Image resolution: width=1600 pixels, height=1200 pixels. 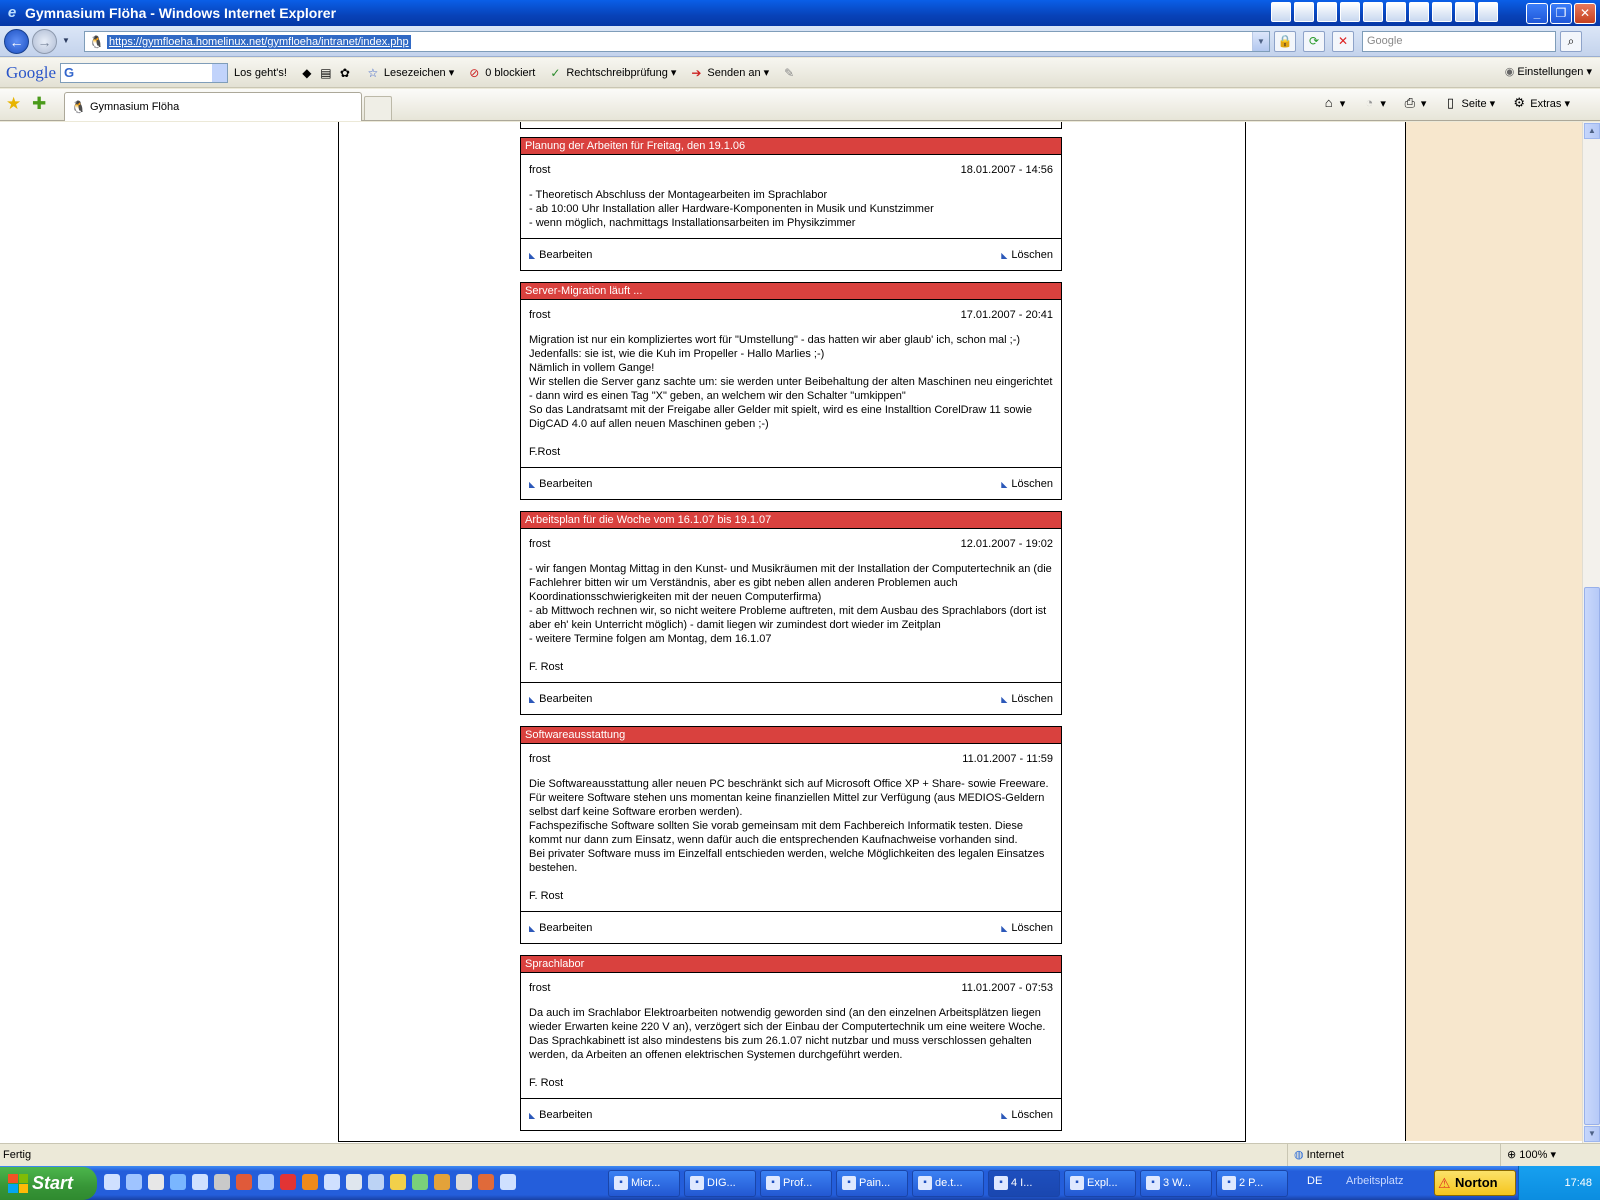 What do you see at coordinates (1007, 988) in the screenshot?
I see `post-date: 11.01.2007 - 07:53` at bounding box center [1007, 988].